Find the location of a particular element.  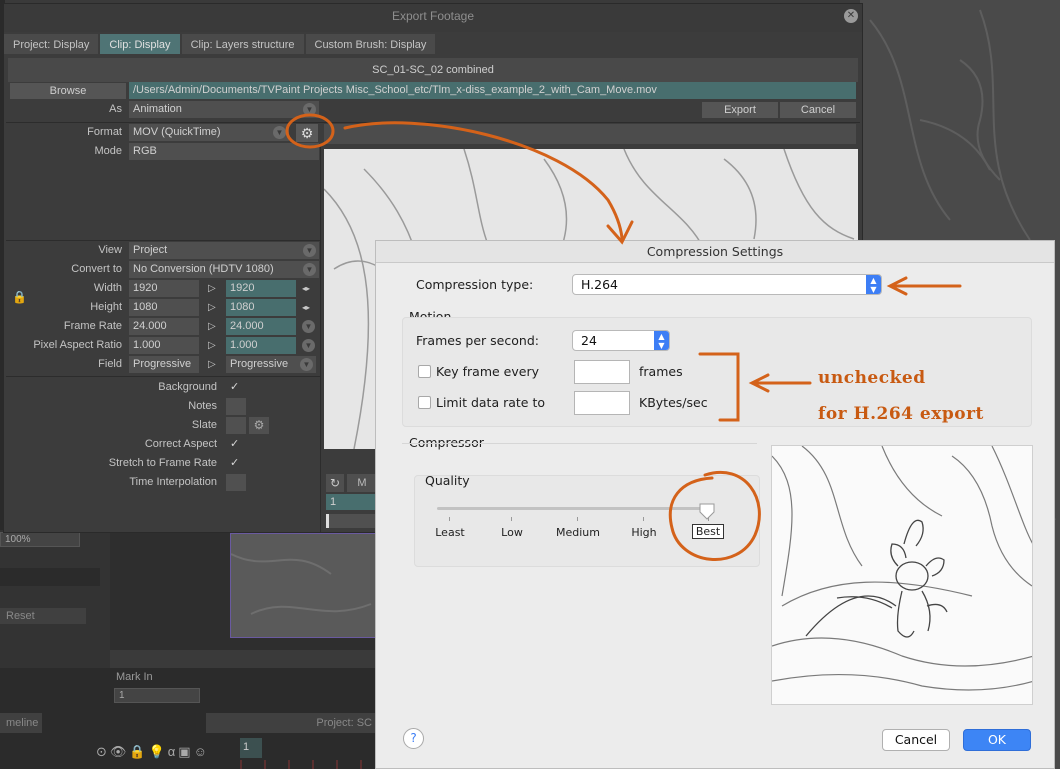

mode-dropdown: RGB is located at coordinates (224, 151).